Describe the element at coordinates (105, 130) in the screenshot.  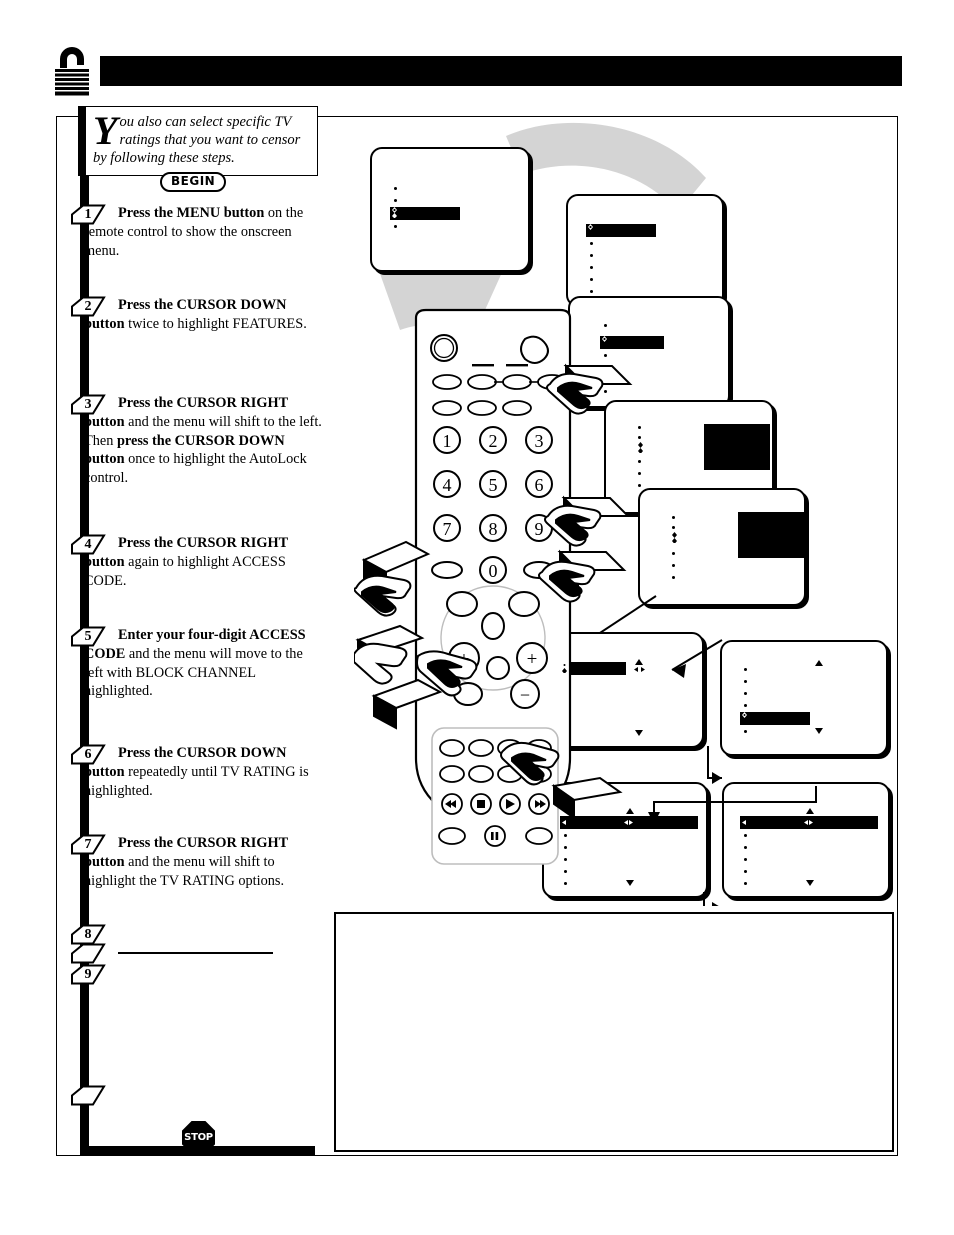
I see `intro-dropcap: Y` at that location.